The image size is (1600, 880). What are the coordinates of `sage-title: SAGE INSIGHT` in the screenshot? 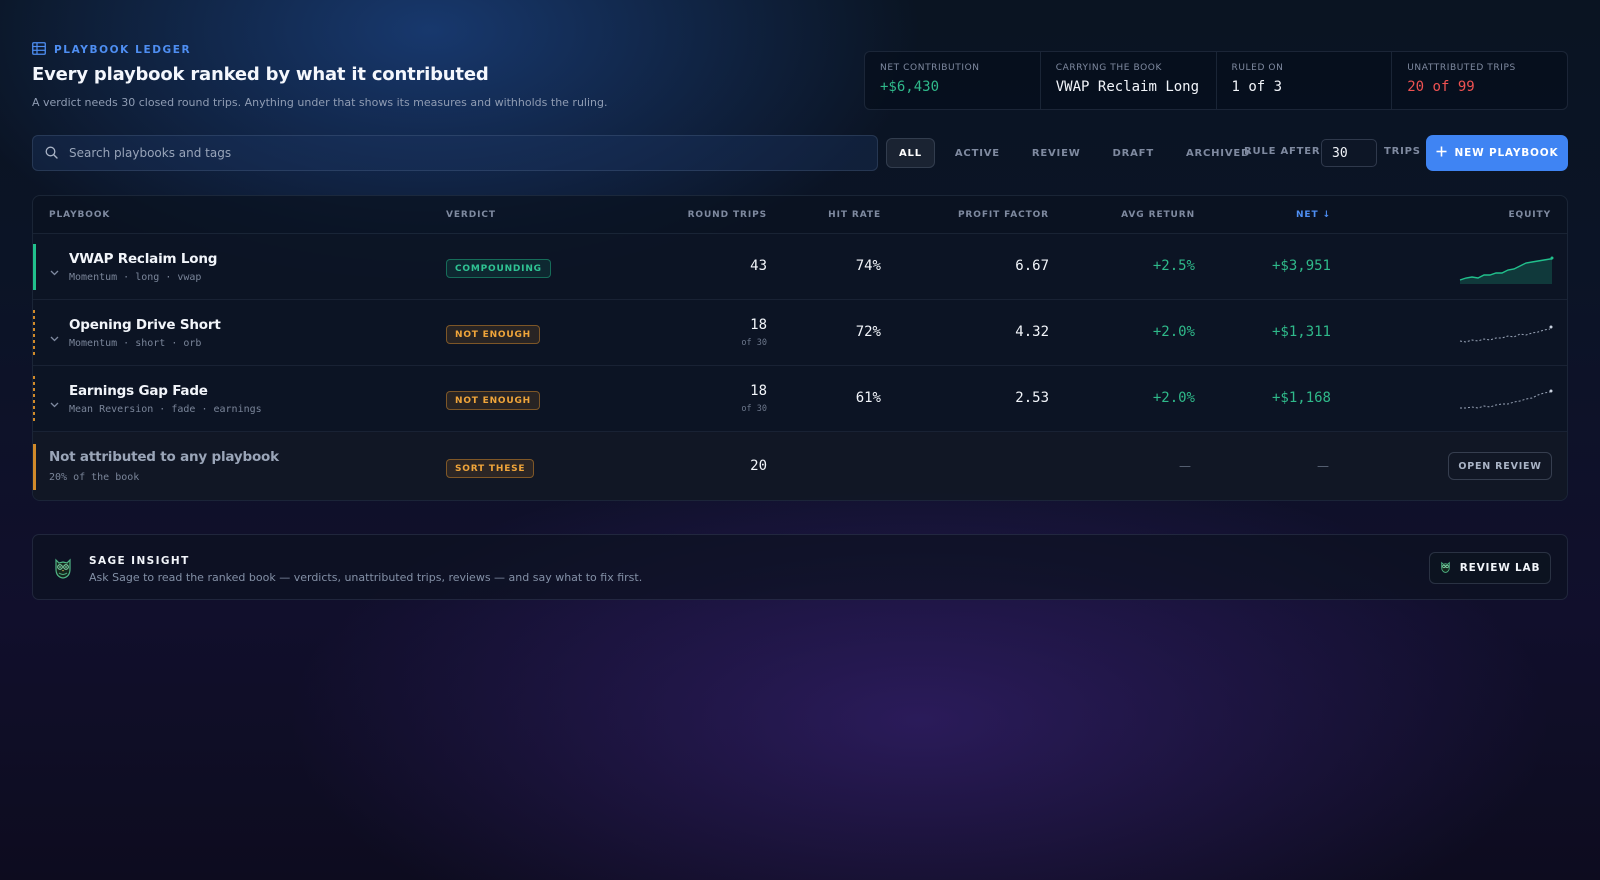 It's located at (139, 561).